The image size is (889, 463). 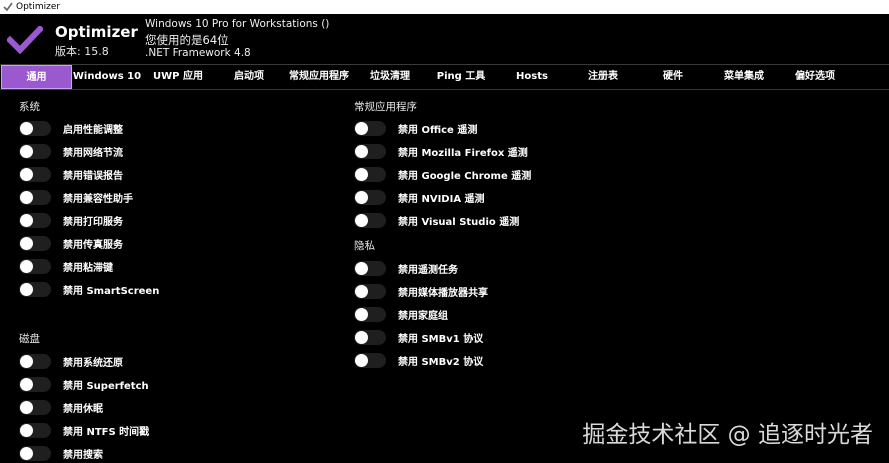 What do you see at coordinates (96, 32) in the screenshot?
I see `app-name: Optimizer` at bounding box center [96, 32].